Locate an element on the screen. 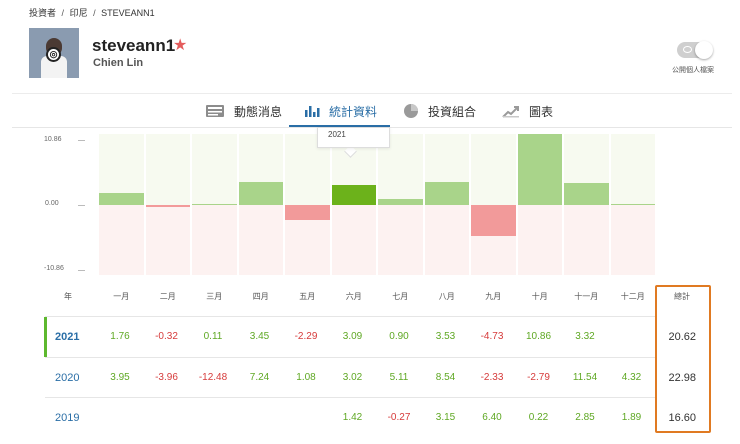 The height and width of the screenshot is (444, 740). table-cell: 3.02 is located at coordinates (352, 377).